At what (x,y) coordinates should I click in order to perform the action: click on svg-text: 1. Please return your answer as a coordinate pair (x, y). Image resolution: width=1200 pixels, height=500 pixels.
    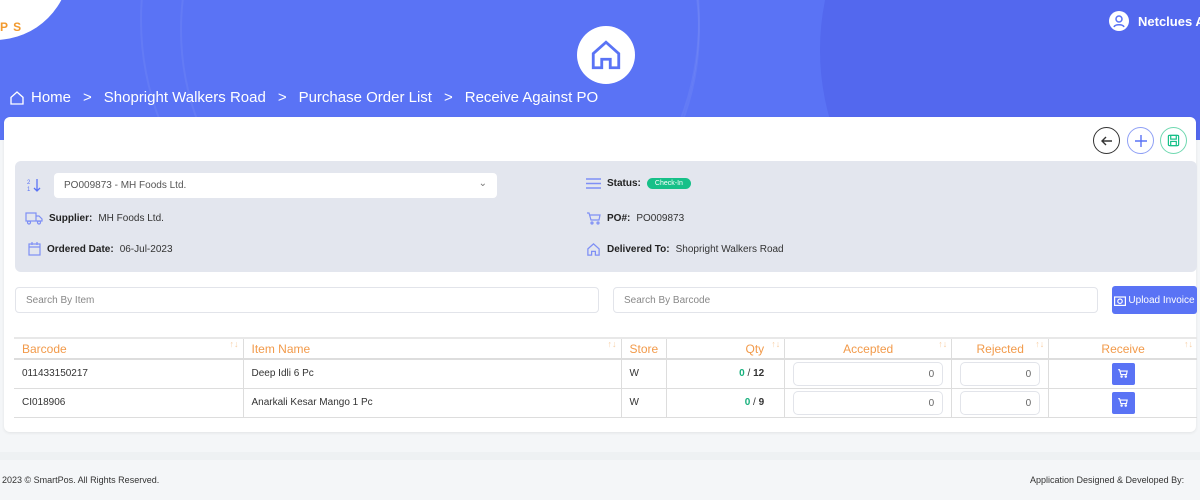
    Looking at the image, I should click on (29, 190).